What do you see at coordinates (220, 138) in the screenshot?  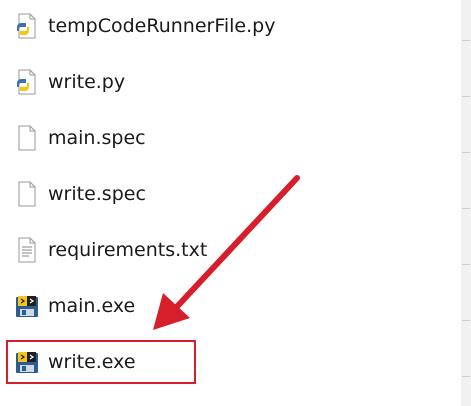 I see `file-row-main-spec: main.spec` at bounding box center [220, 138].